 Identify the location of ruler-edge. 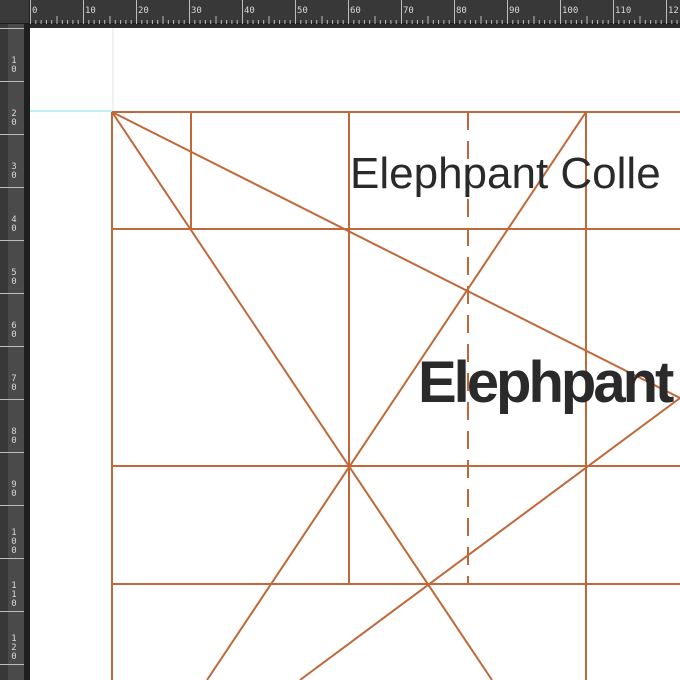
(27, 352).